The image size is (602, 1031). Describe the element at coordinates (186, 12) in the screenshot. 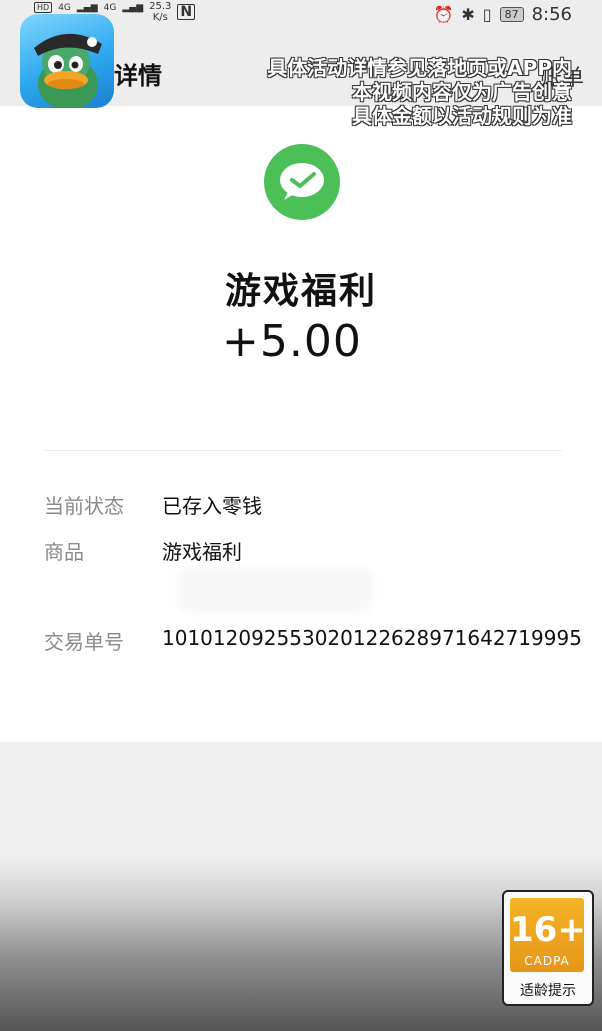

I see `nfc-icon: N` at that location.